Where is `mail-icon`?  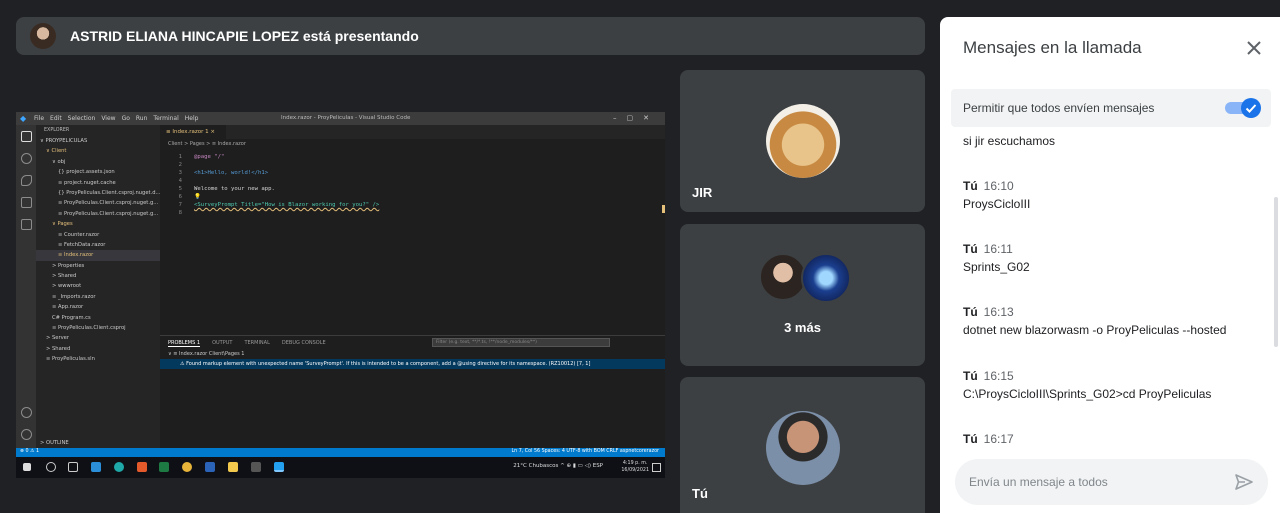 mail-icon is located at coordinates (210, 467).